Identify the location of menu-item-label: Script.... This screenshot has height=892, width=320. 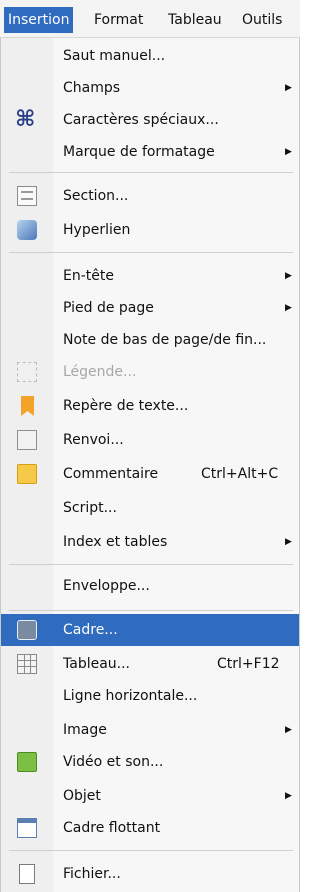
(90, 508).